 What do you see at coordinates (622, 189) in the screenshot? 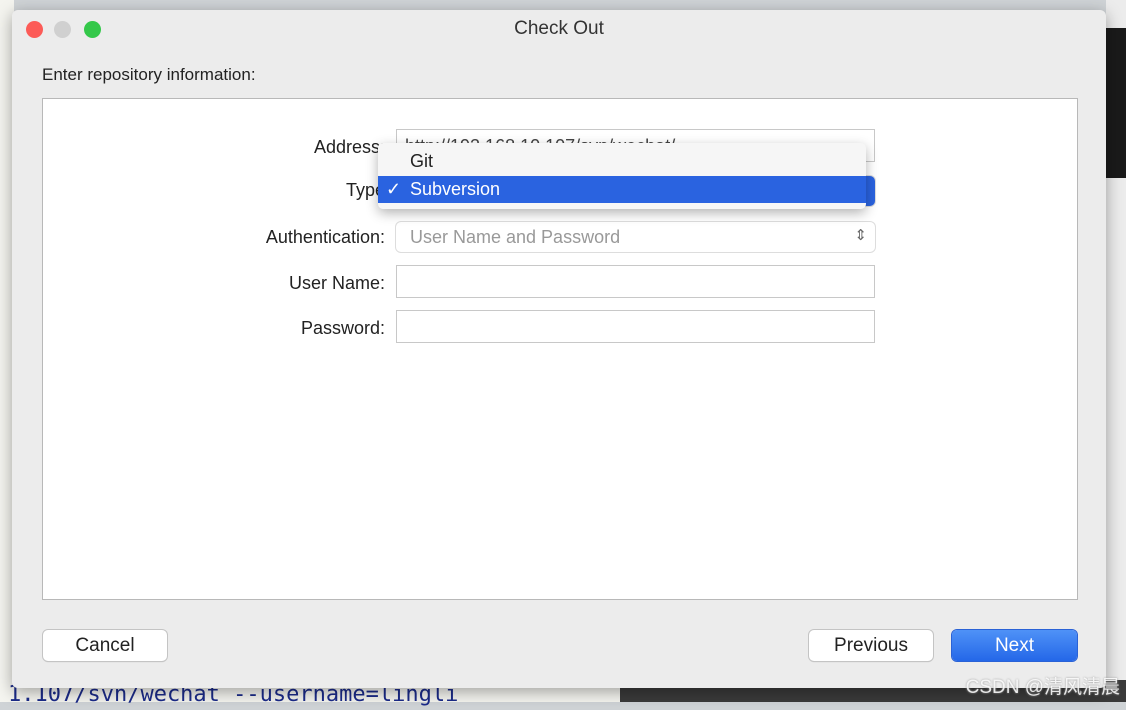
I see `menu-item-subversion: ✓ Subversion` at bounding box center [622, 189].